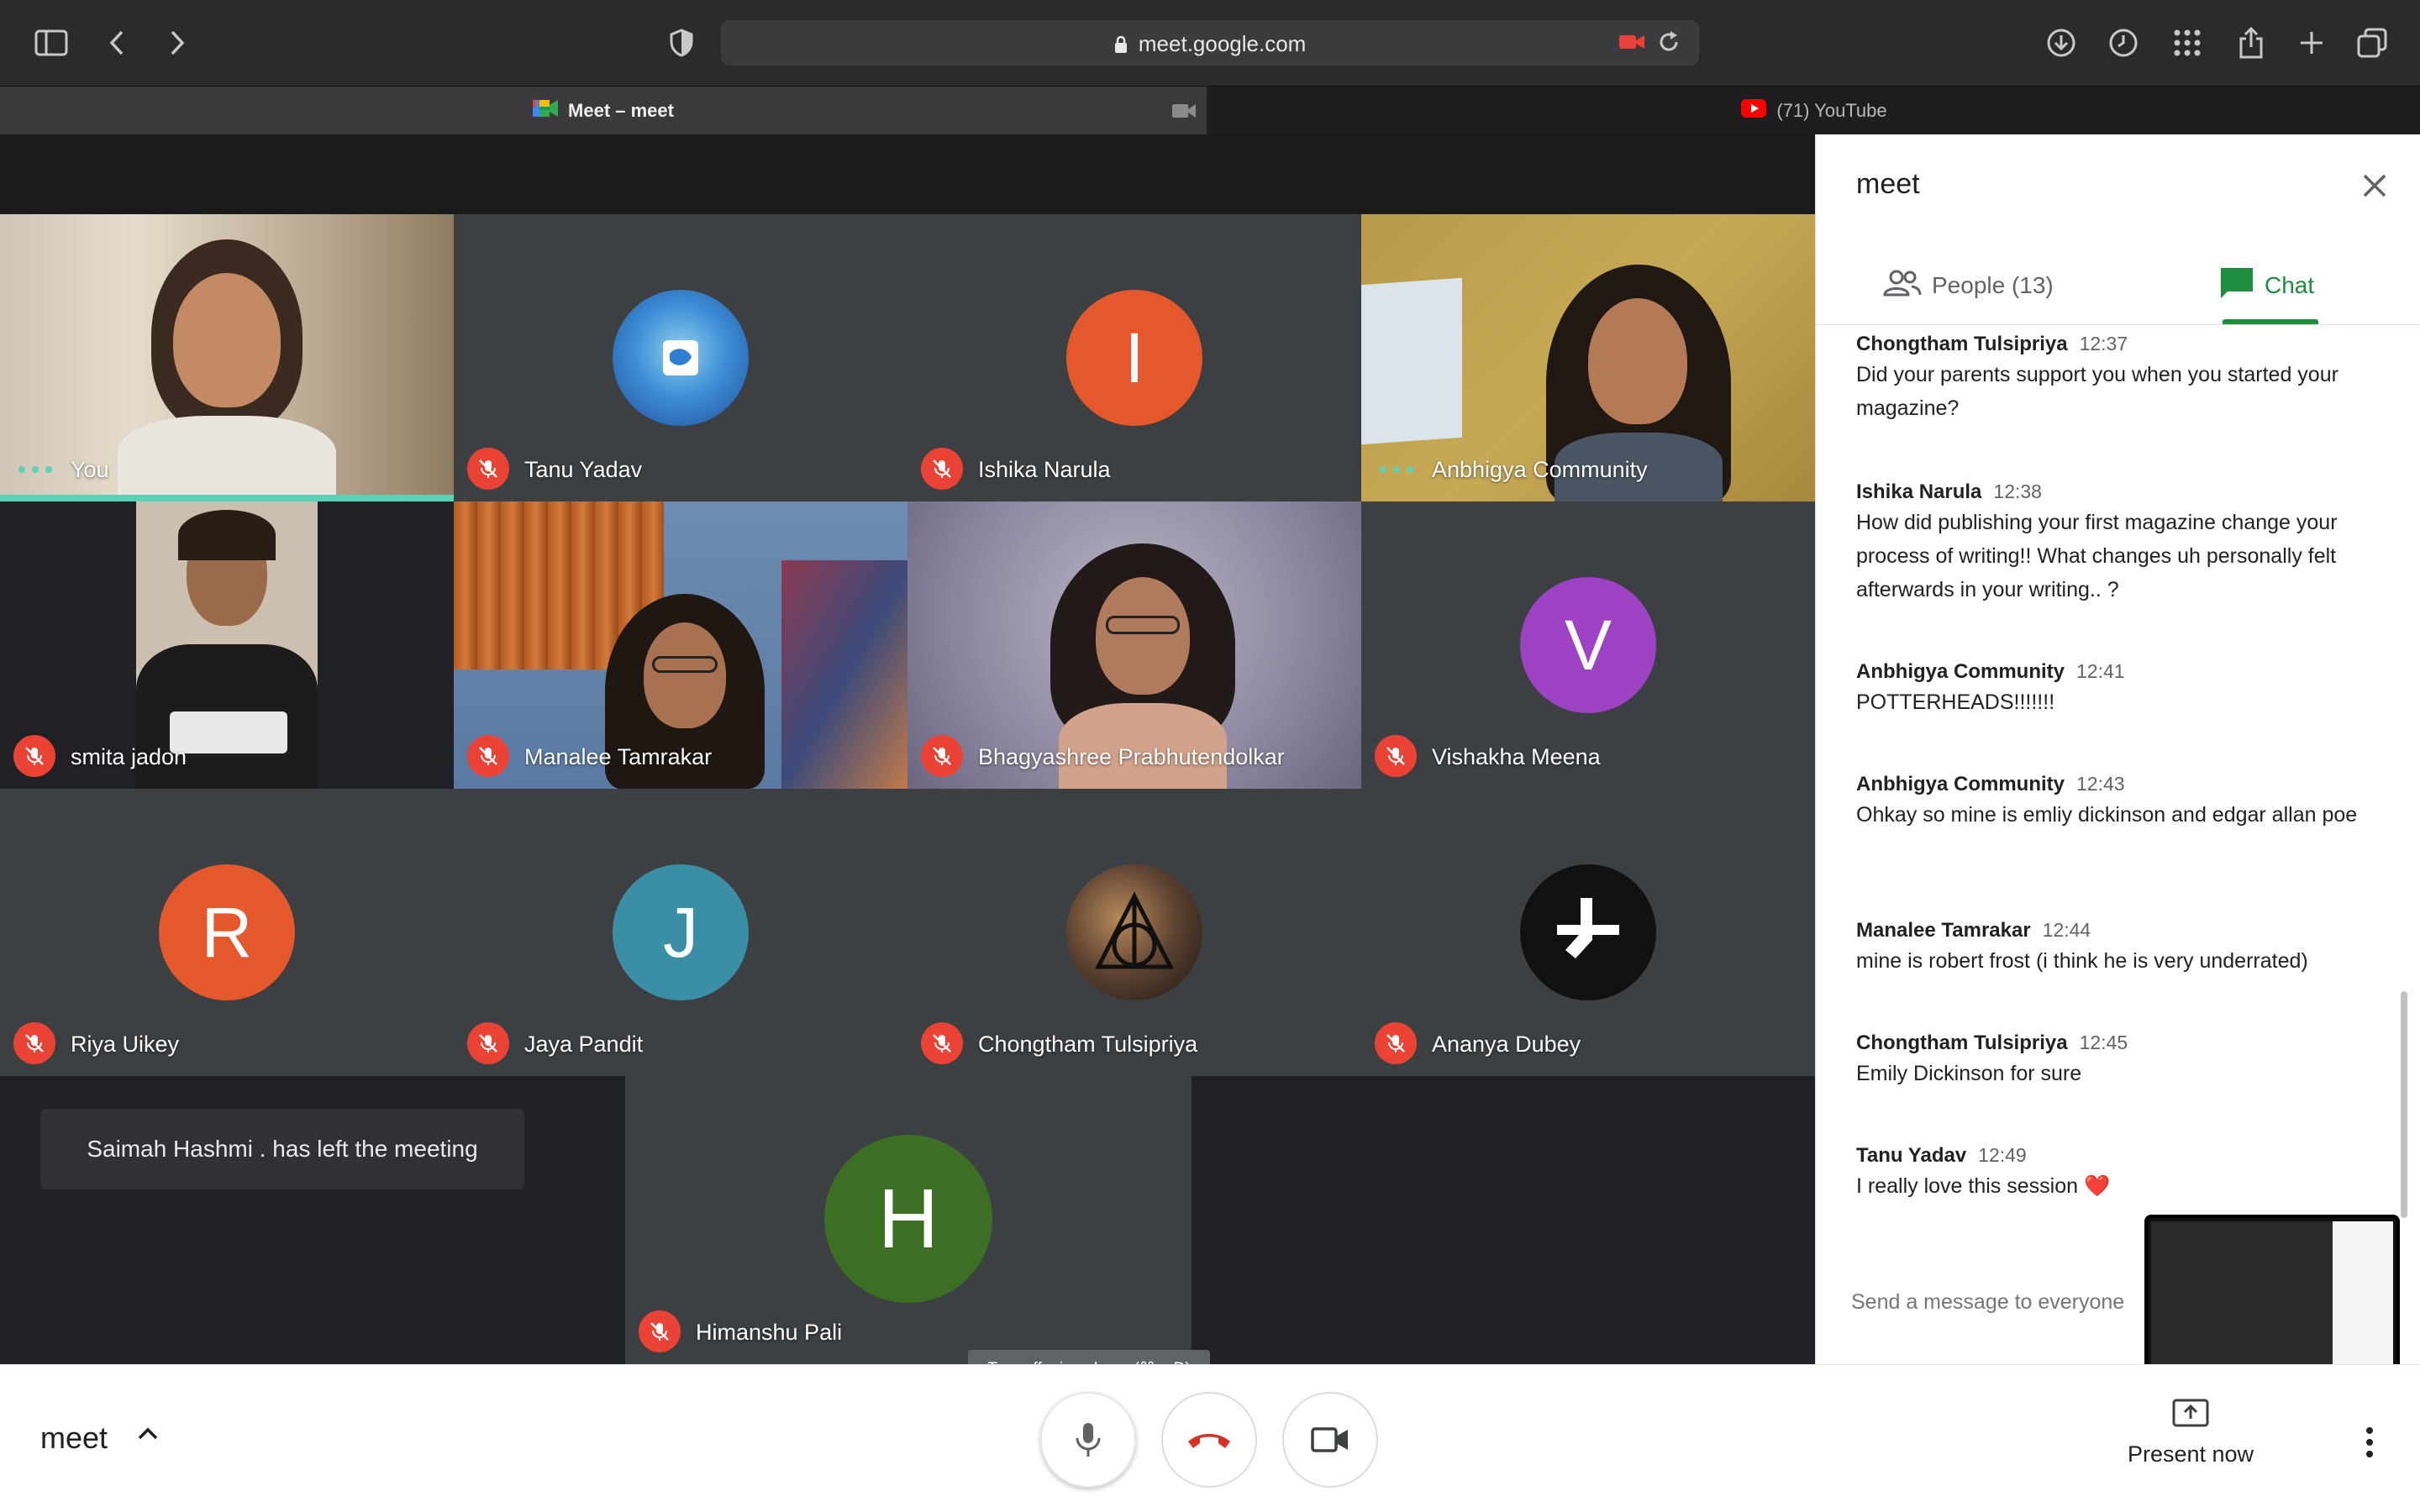 The height and width of the screenshot is (1512, 2420). What do you see at coordinates (2404, 1104) in the screenshot?
I see `chat-scrollbar` at bounding box center [2404, 1104].